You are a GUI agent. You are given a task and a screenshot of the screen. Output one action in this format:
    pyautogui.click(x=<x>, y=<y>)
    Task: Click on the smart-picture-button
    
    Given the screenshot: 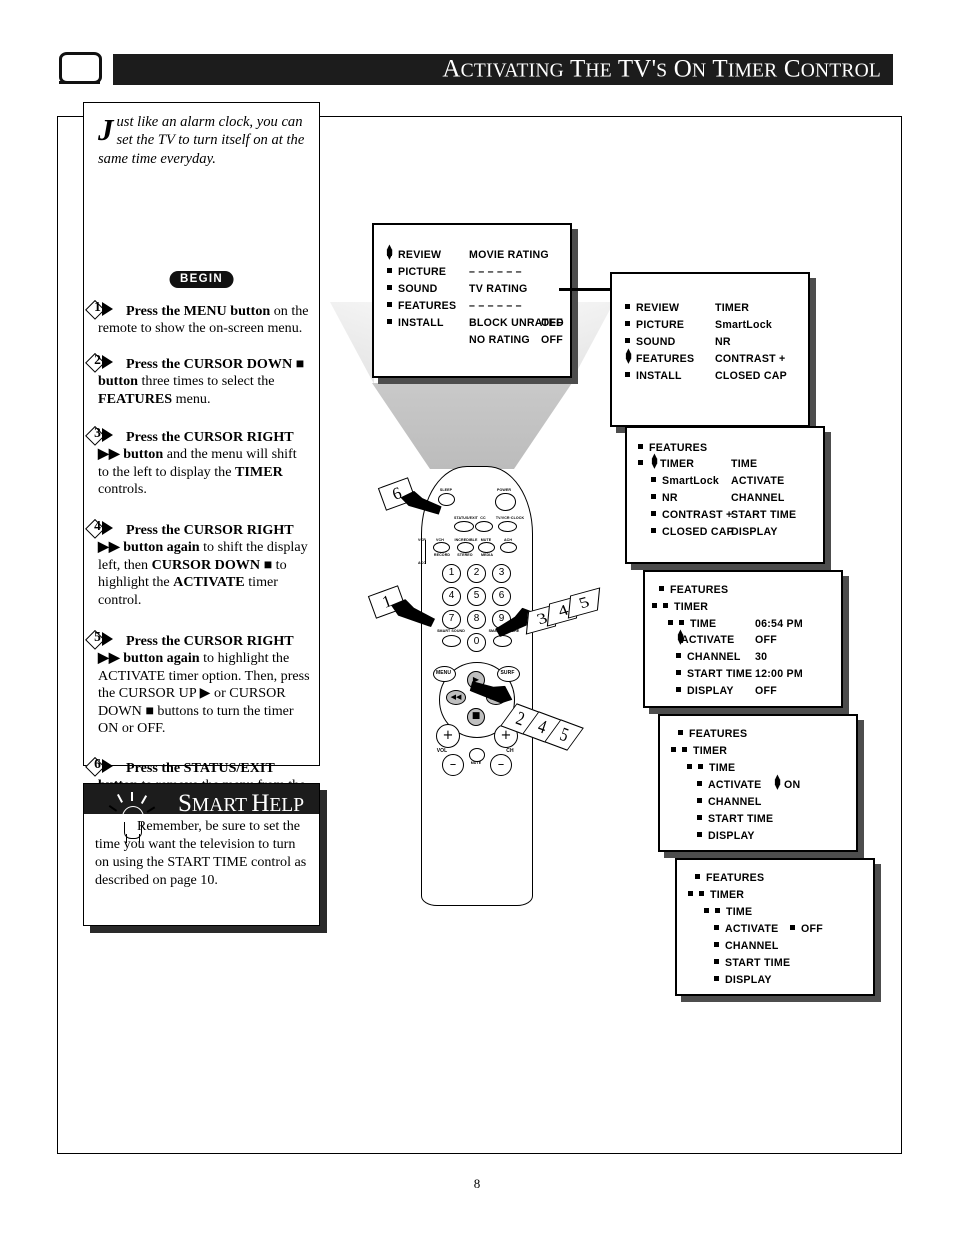 What is the action you would take?
    pyautogui.click(x=502, y=641)
    